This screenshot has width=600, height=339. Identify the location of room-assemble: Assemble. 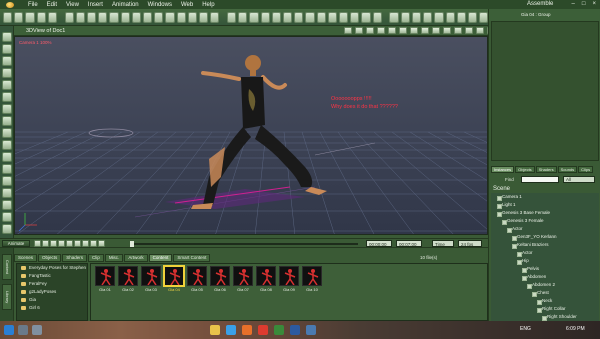
(540, 4).